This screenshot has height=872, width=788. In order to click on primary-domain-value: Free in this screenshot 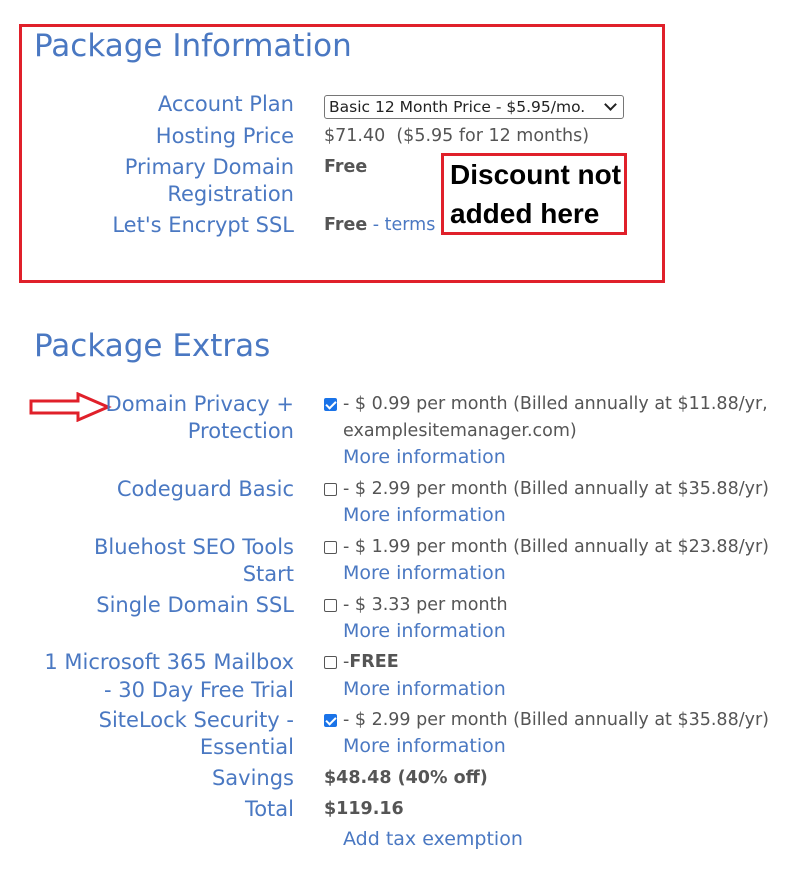, I will do `click(346, 167)`.